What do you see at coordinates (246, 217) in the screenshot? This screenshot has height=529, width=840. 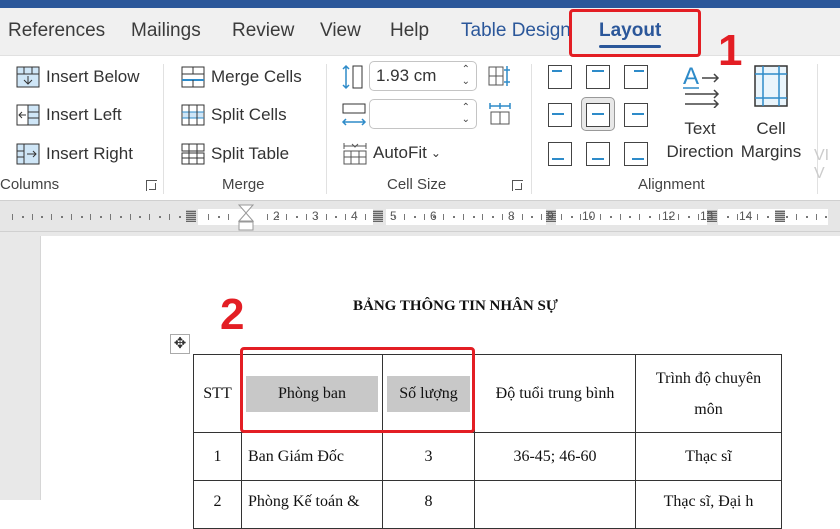 I see `indent-marker` at bounding box center [246, 217].